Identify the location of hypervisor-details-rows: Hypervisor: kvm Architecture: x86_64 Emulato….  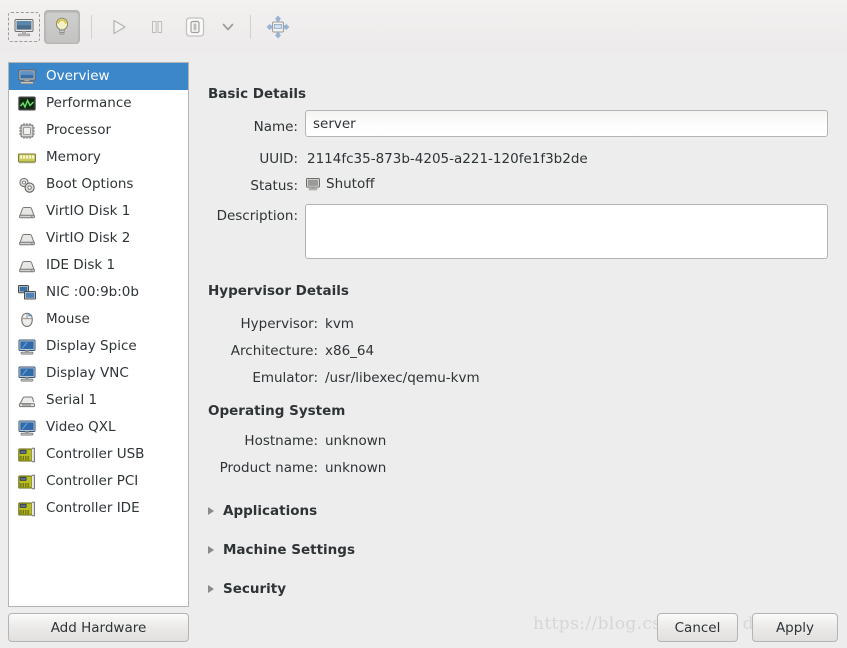
(520, 350).